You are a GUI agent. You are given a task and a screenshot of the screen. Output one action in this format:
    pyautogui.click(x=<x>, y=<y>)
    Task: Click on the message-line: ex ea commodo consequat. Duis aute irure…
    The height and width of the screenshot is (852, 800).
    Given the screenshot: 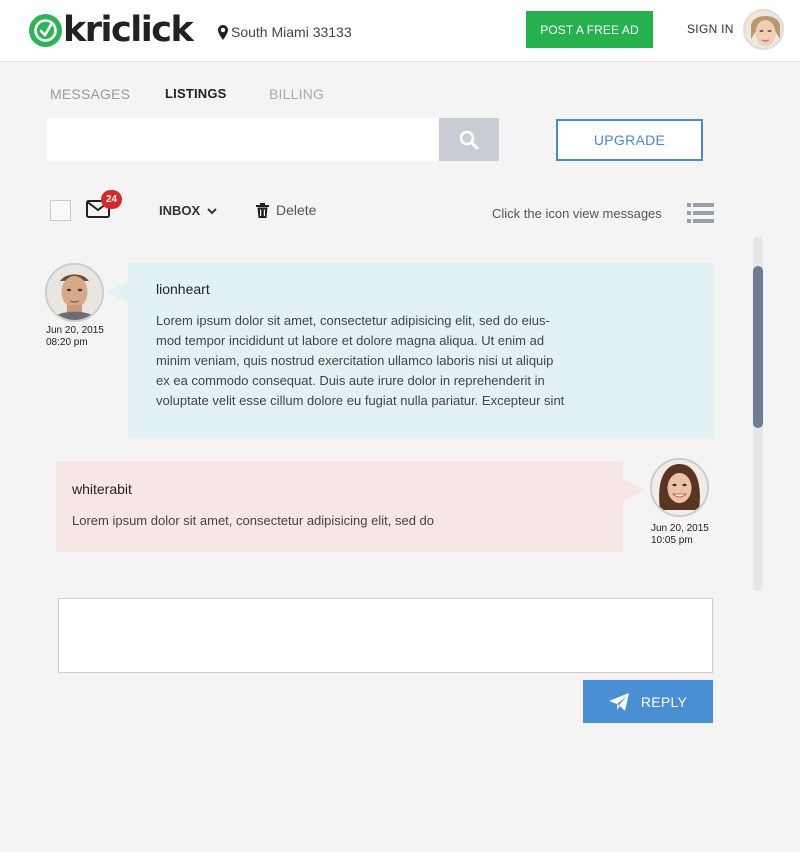 What is the action you would take?
    pyautogui.click(x=350, y=380)
    